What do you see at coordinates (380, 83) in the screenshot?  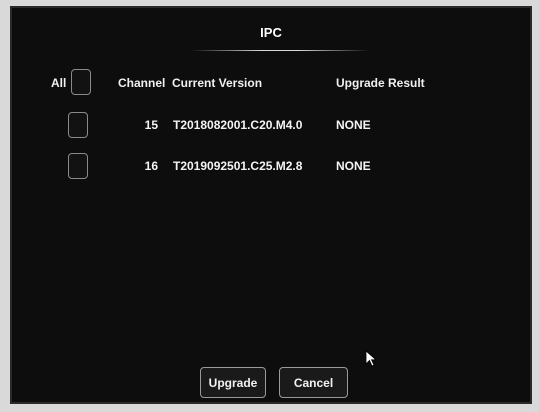 I see `upgrade-result-column-header: Upgrade Result` at bounding box center [380, 83].